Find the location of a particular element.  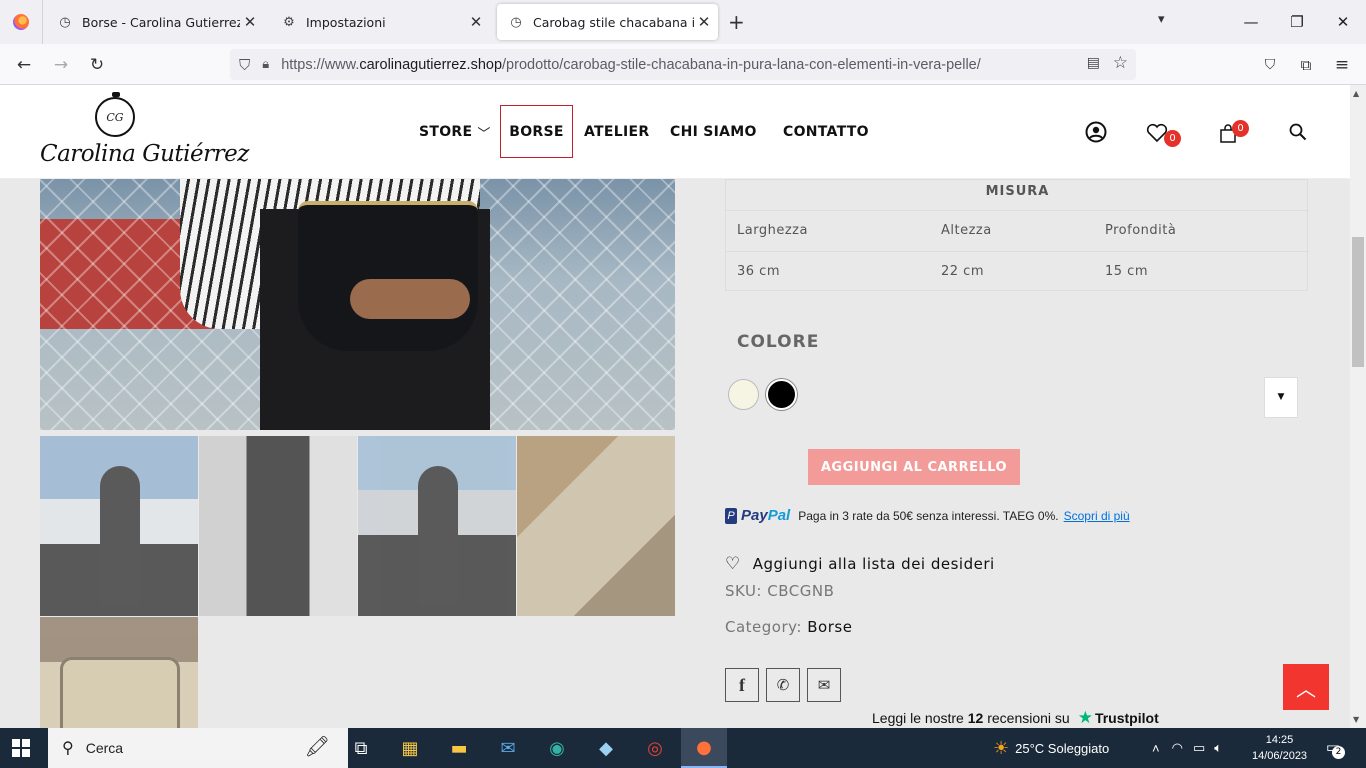

trustpilot-count: 12 is located at coordinates (975, 718).